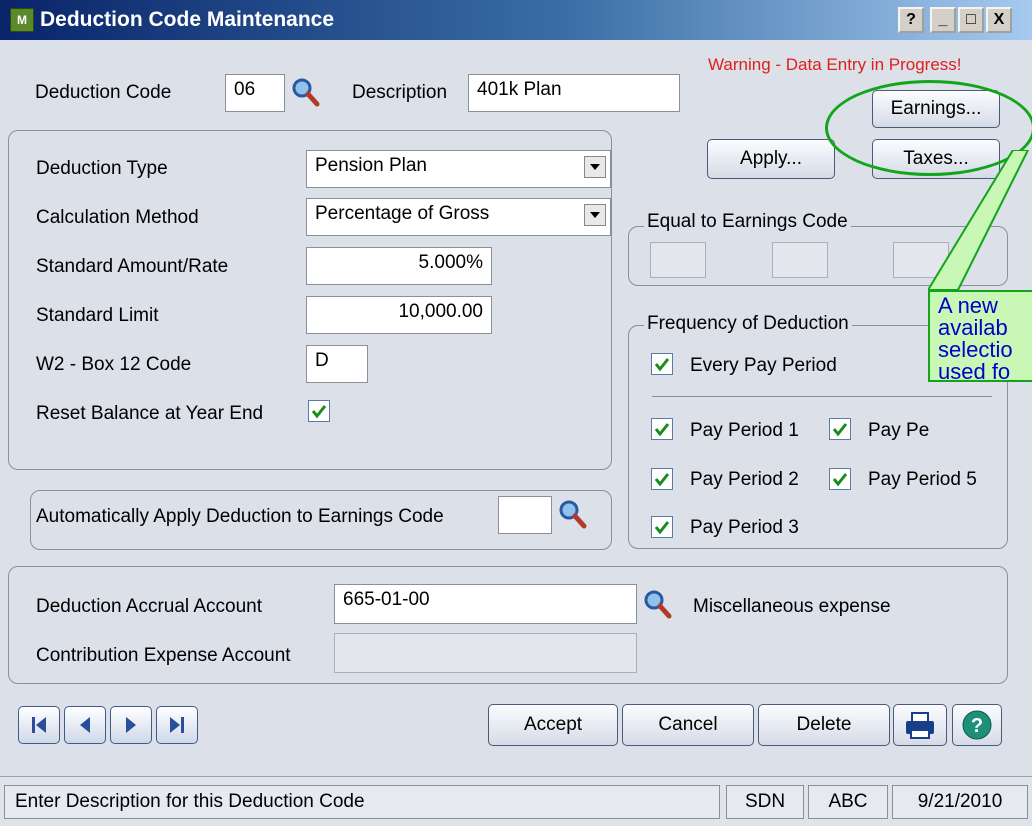 This screenshot has height=826, width=1032. I want to click on standard-amount-input: 5.000%, so click(399, 266).